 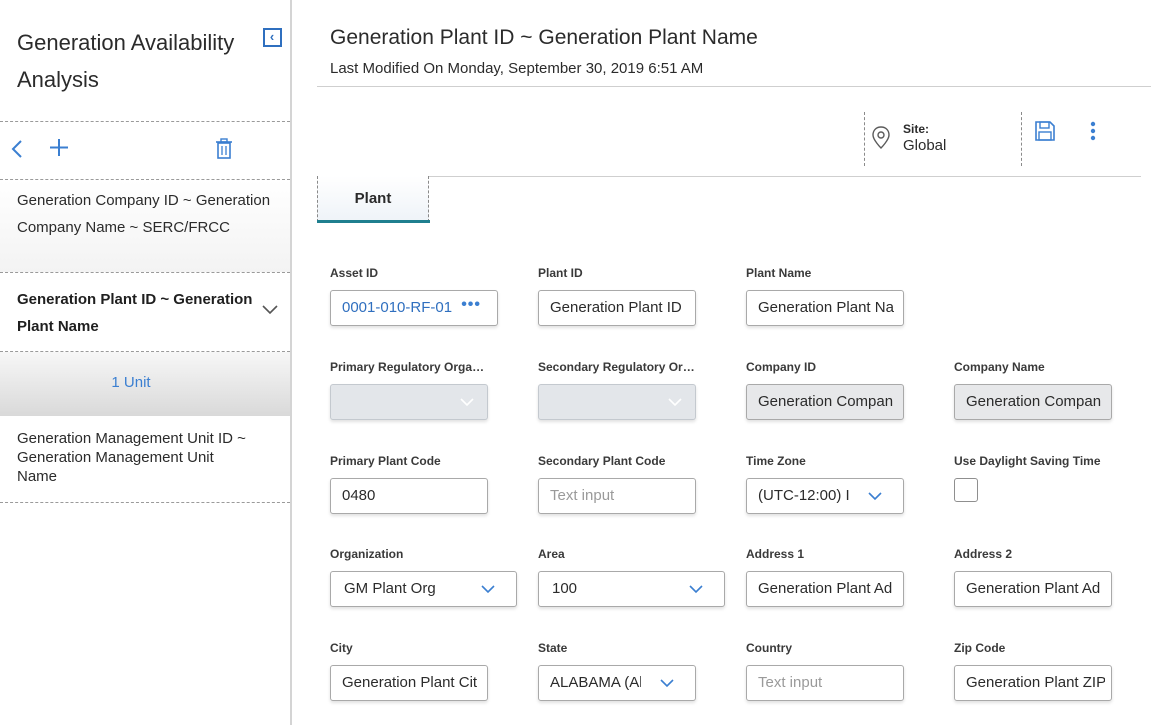 I want to click on area-label: Area, so click(x=551, y=554).